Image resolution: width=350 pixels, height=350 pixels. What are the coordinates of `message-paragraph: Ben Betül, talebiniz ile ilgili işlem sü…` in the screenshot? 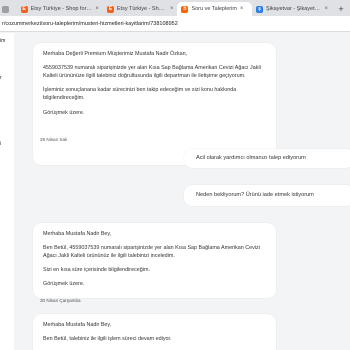 It's located at (107, 339).